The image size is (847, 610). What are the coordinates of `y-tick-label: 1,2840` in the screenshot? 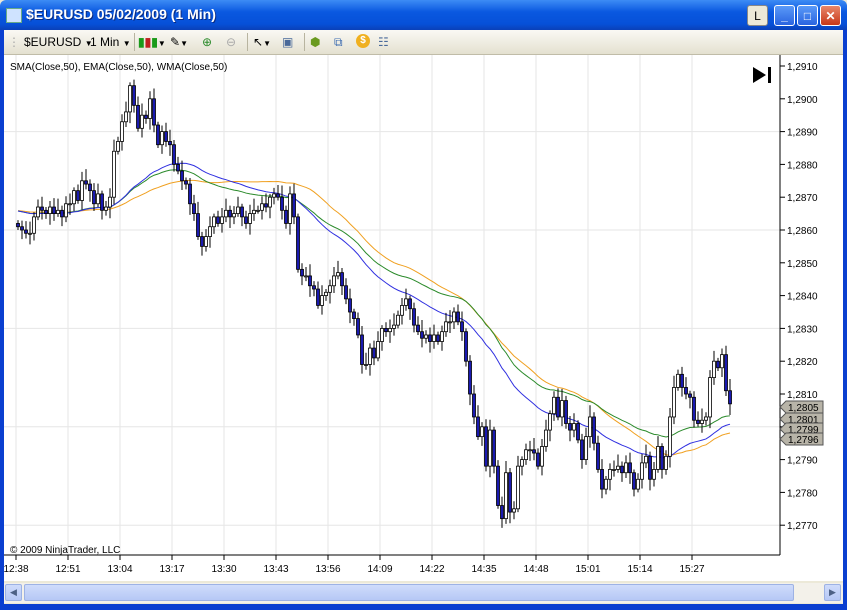 It's located at (802, 297).